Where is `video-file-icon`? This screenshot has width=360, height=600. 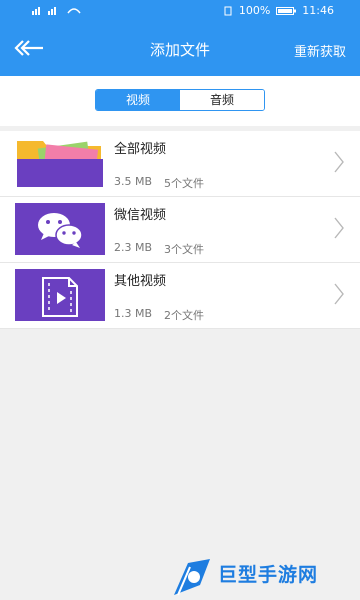 video-file-icon is located at coordinates (60, 295).